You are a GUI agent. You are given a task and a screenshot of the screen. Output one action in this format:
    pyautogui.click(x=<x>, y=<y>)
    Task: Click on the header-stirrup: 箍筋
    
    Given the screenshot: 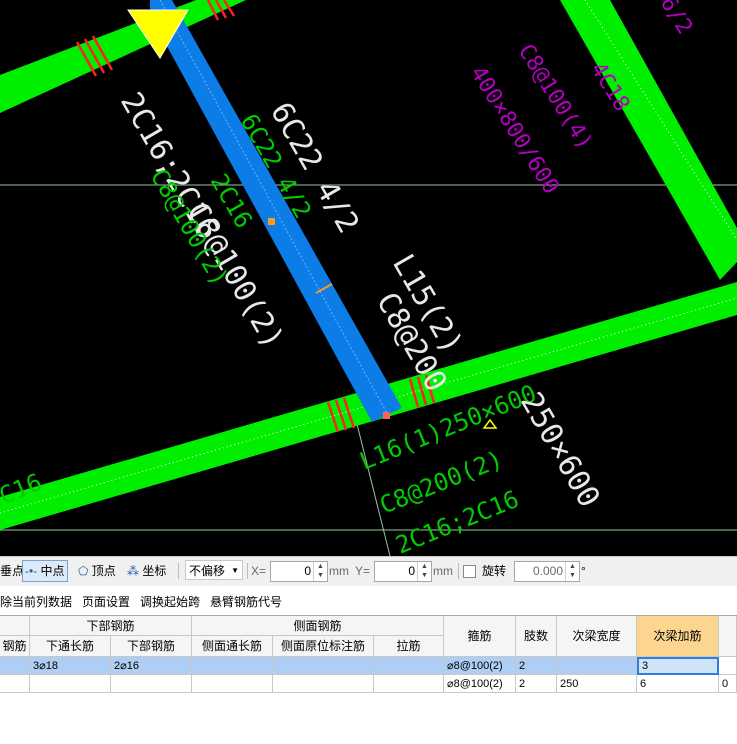 What is the action you would take?
    pyautogui.click(x=480, y=636)
    